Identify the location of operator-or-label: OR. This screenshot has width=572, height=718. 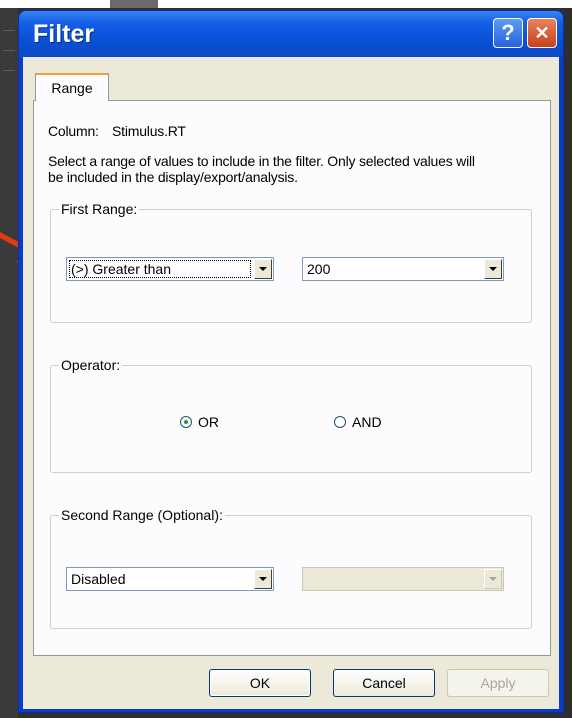
(208, 422).